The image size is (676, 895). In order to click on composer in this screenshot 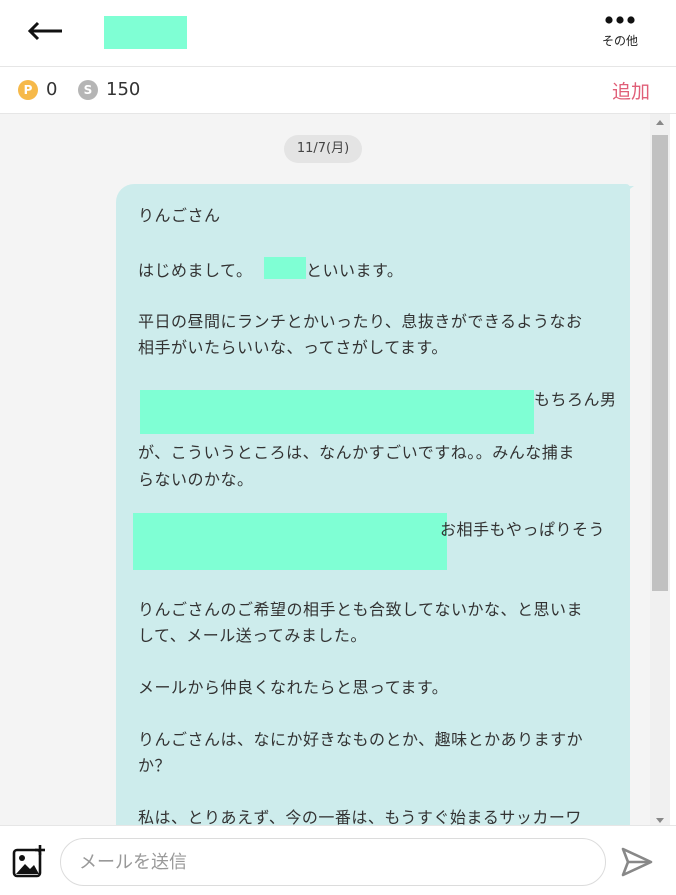, I will do `click(338, 860)`.